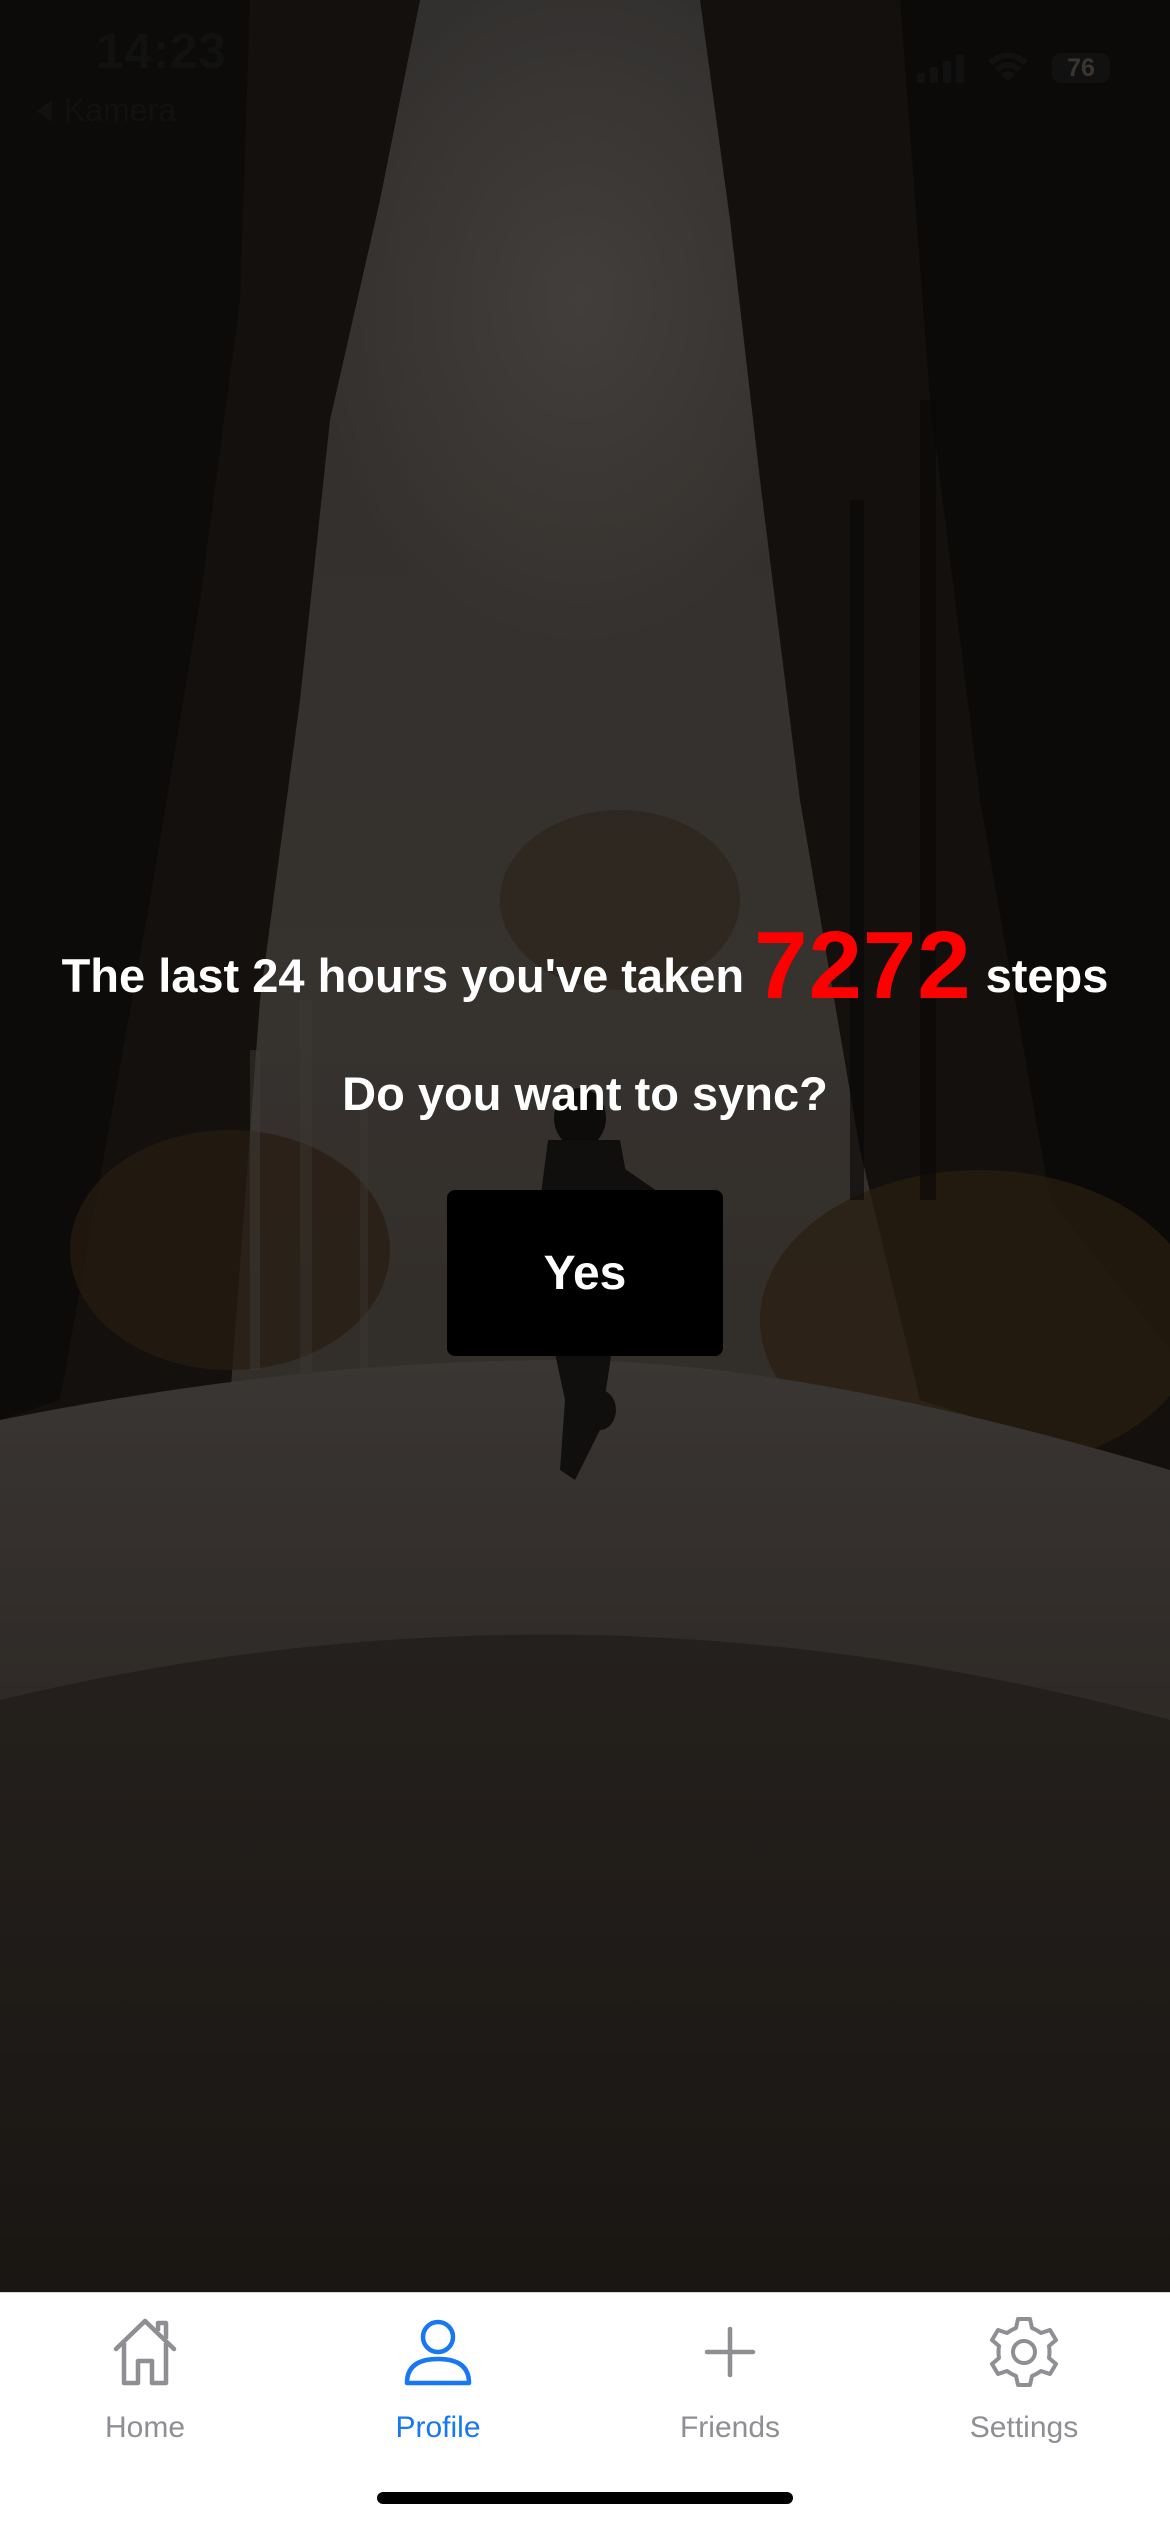 This screenshot has height=2532, width=1170. I want to click on steps-summary: The last 24 hours you've taken 7272 steps, so click(585, 966).